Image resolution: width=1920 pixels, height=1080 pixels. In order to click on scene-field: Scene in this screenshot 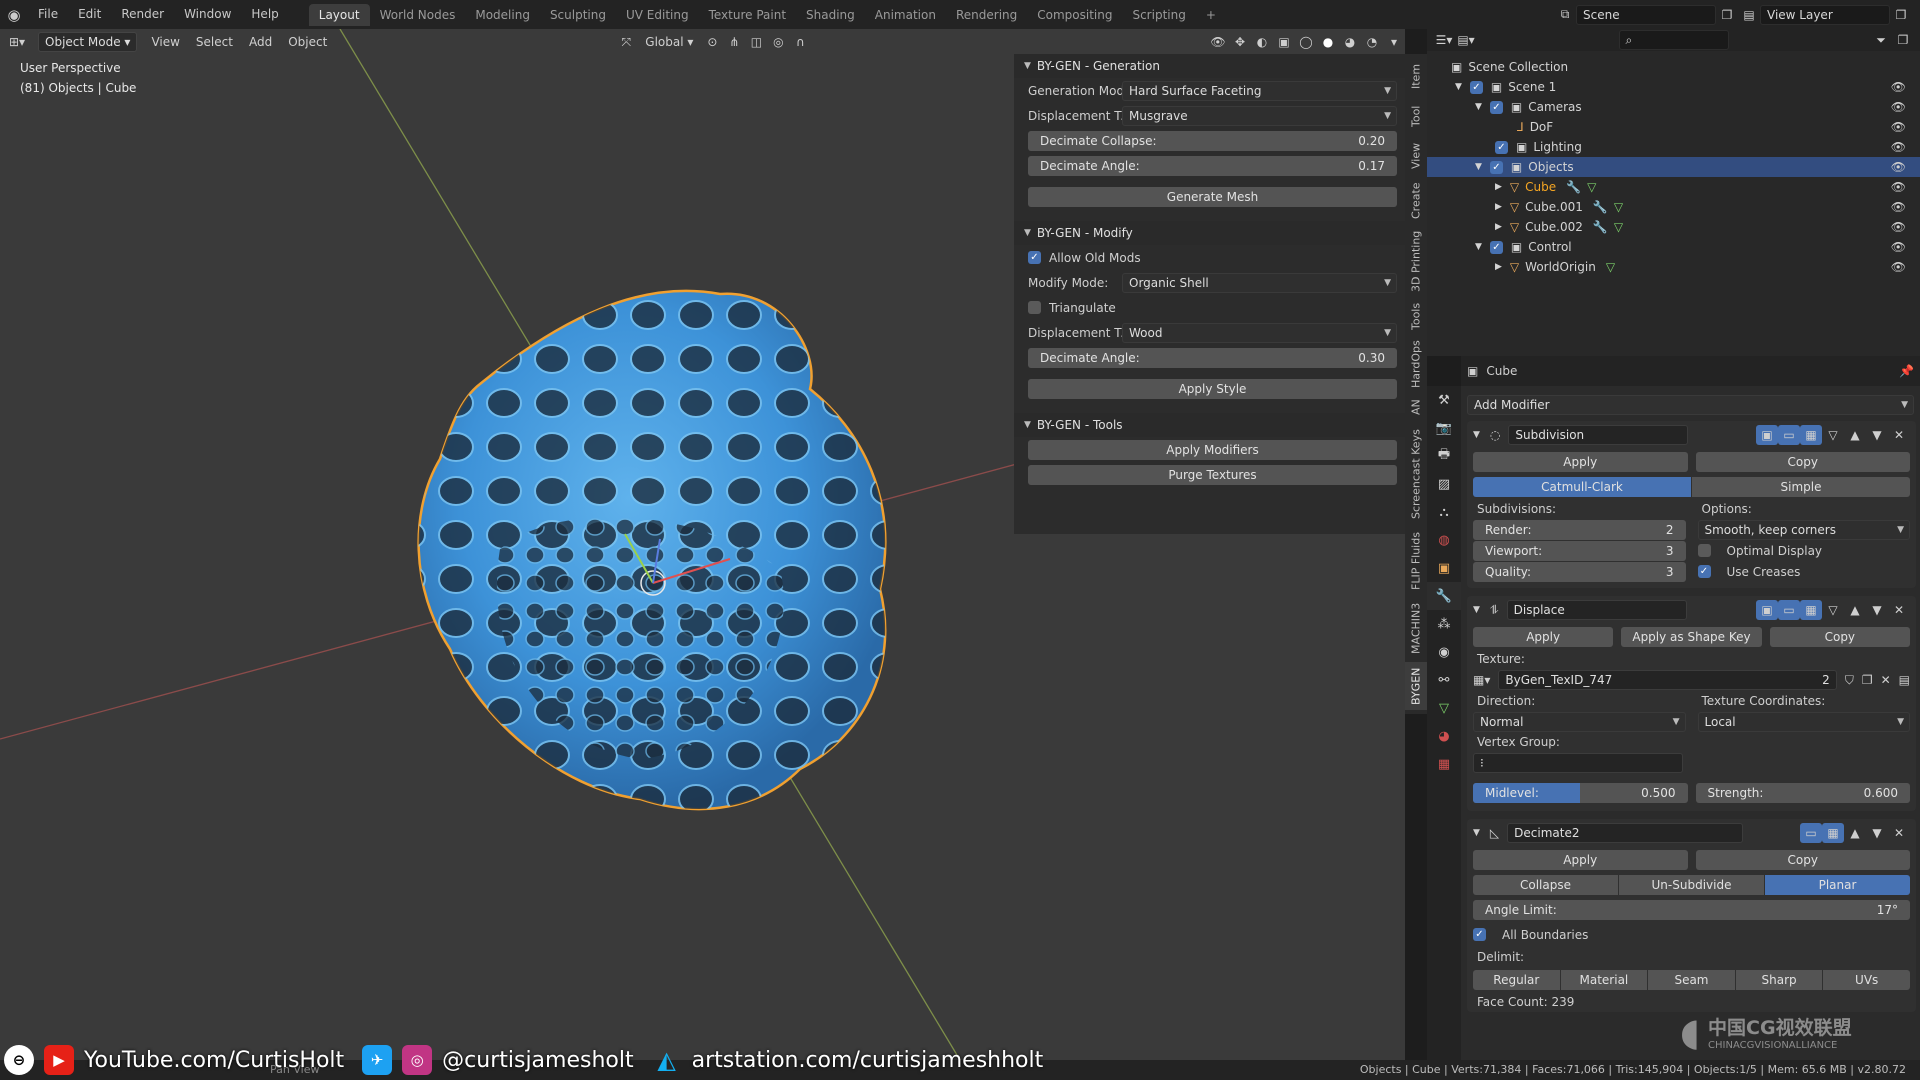, I will do `click(1646, 14)`.